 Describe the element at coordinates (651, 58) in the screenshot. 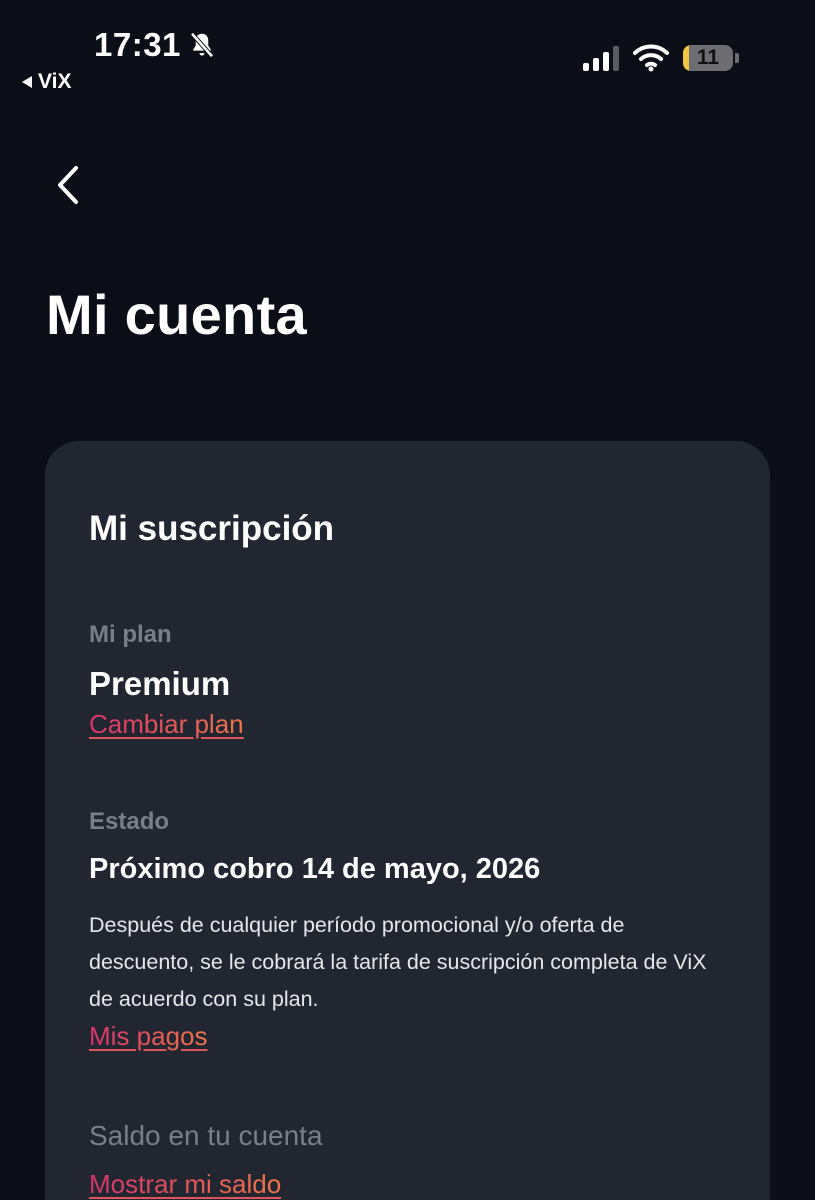

I see `wifi-icon` at that location.